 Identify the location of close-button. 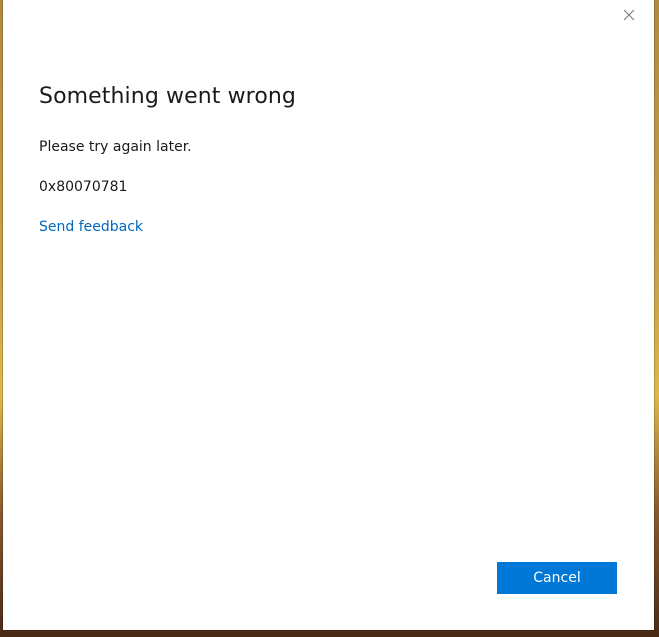
(629, 15).